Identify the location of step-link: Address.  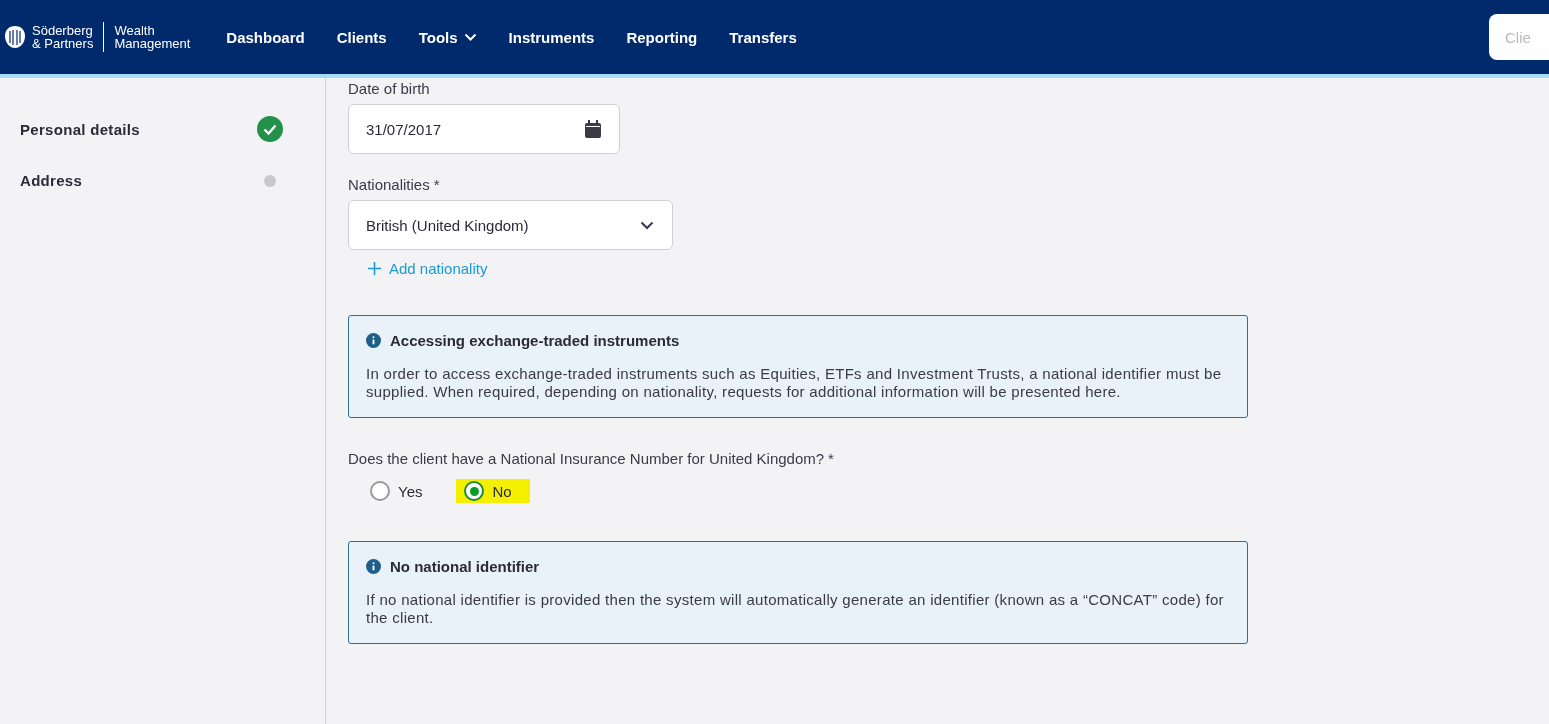
(51, 180).